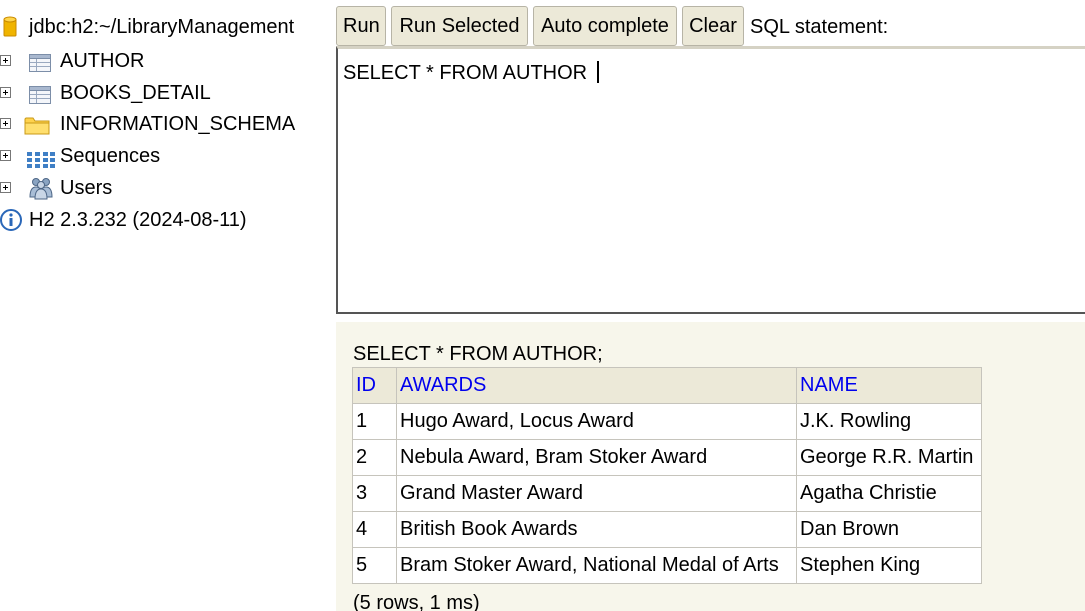  What do you see at coordinates (37, 129) in the screenshot?
I see `folder-icon` at bounding box center [37, 129].